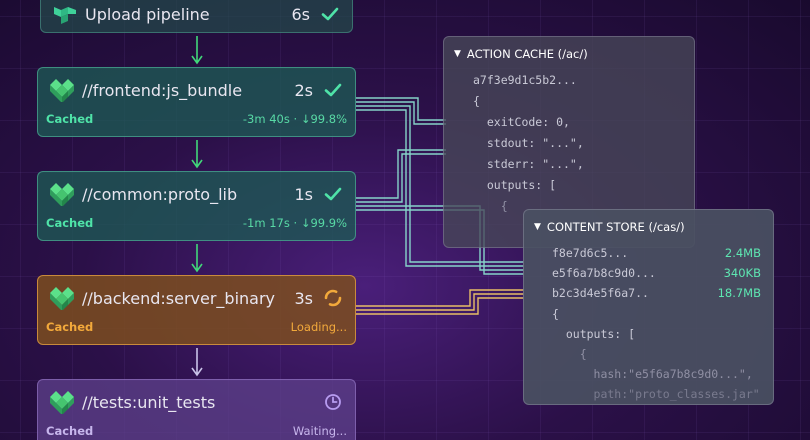 This screenshot has width=810, height=440. I want to click on step-upload-pipeline: Upload pipeline 6s, so click(196, 16).